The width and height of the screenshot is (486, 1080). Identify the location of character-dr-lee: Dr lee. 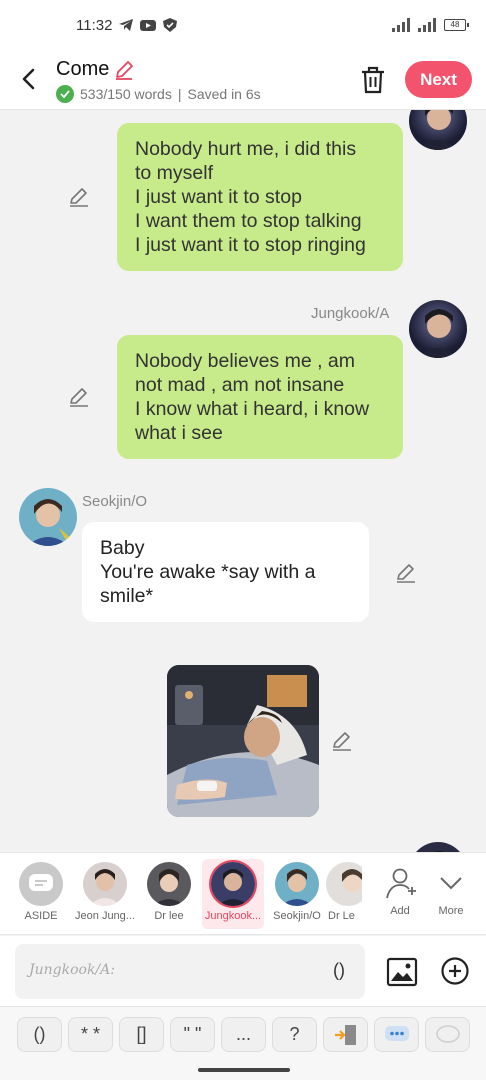
(169, 894).